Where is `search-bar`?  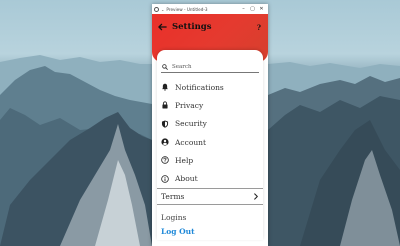
search-bar is located at coordinates (210, 67).